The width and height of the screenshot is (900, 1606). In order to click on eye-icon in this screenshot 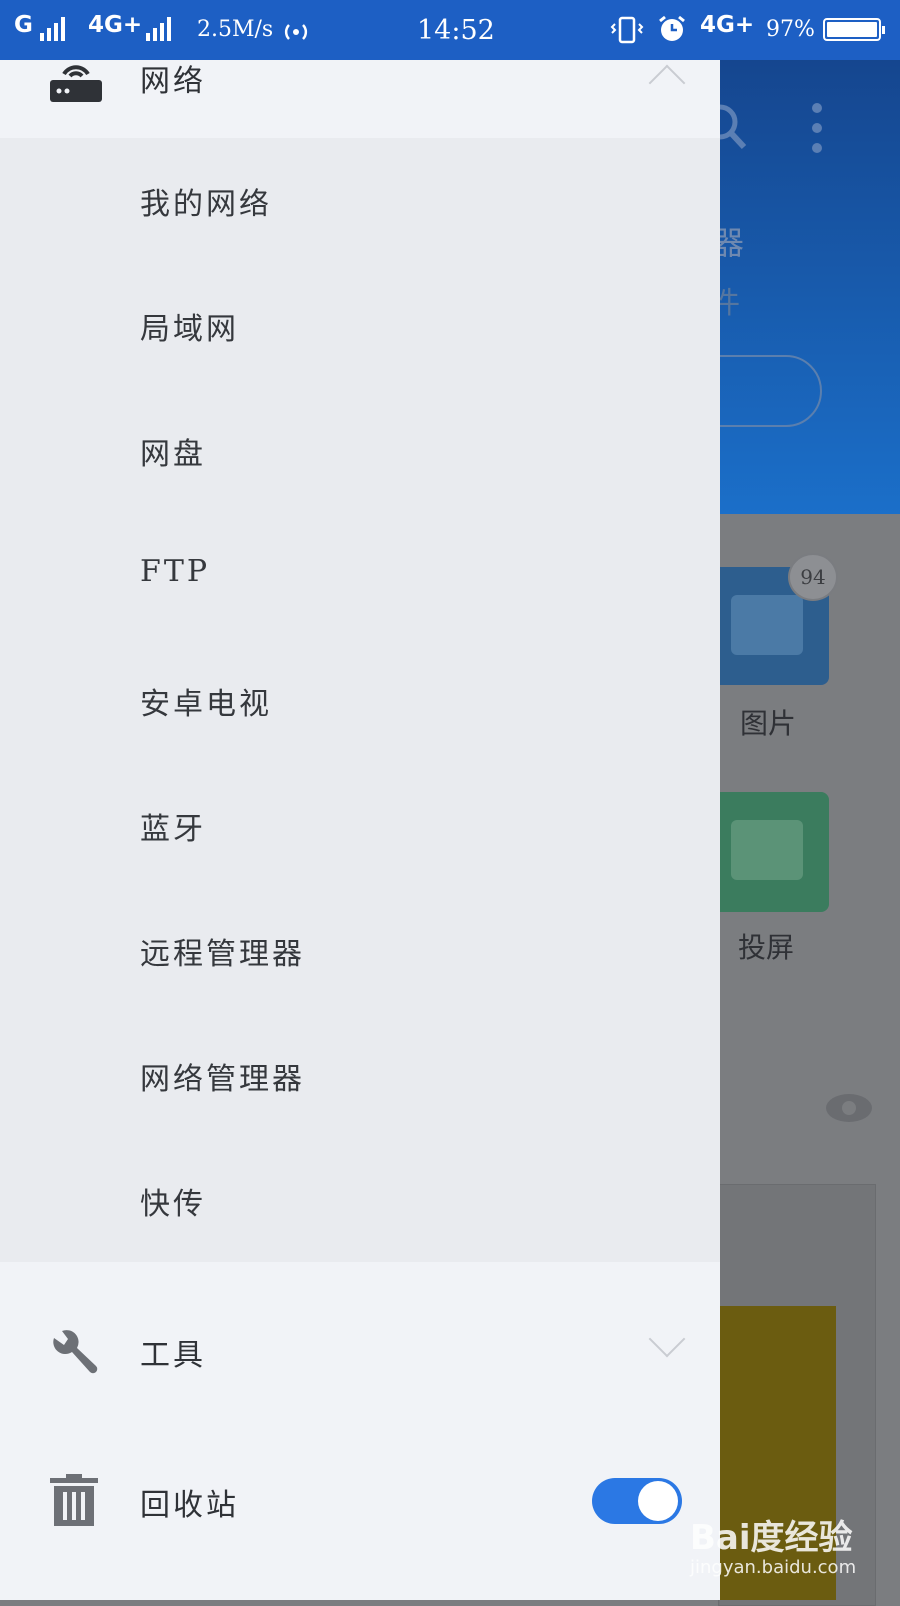, I will do `click(849, 1108)`.